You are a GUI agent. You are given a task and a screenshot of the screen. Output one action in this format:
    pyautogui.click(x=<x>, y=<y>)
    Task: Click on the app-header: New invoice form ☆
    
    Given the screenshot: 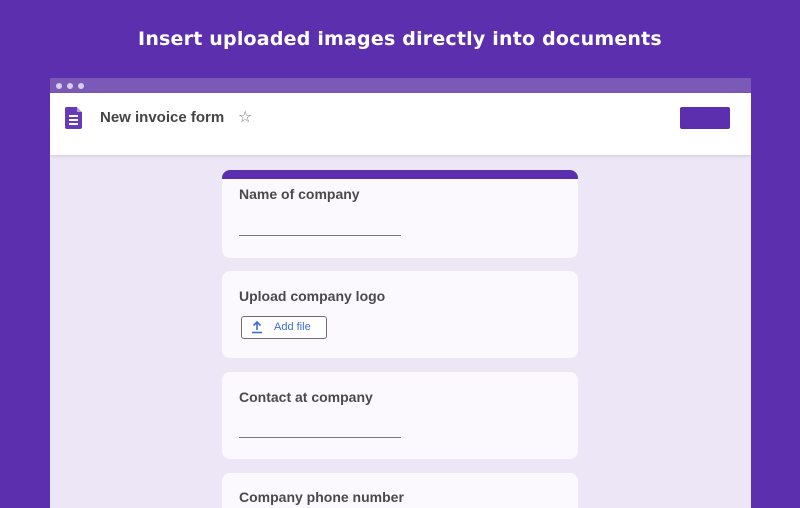 What is the action you would take?
    pyautogui.click(x=400, y=124)
    